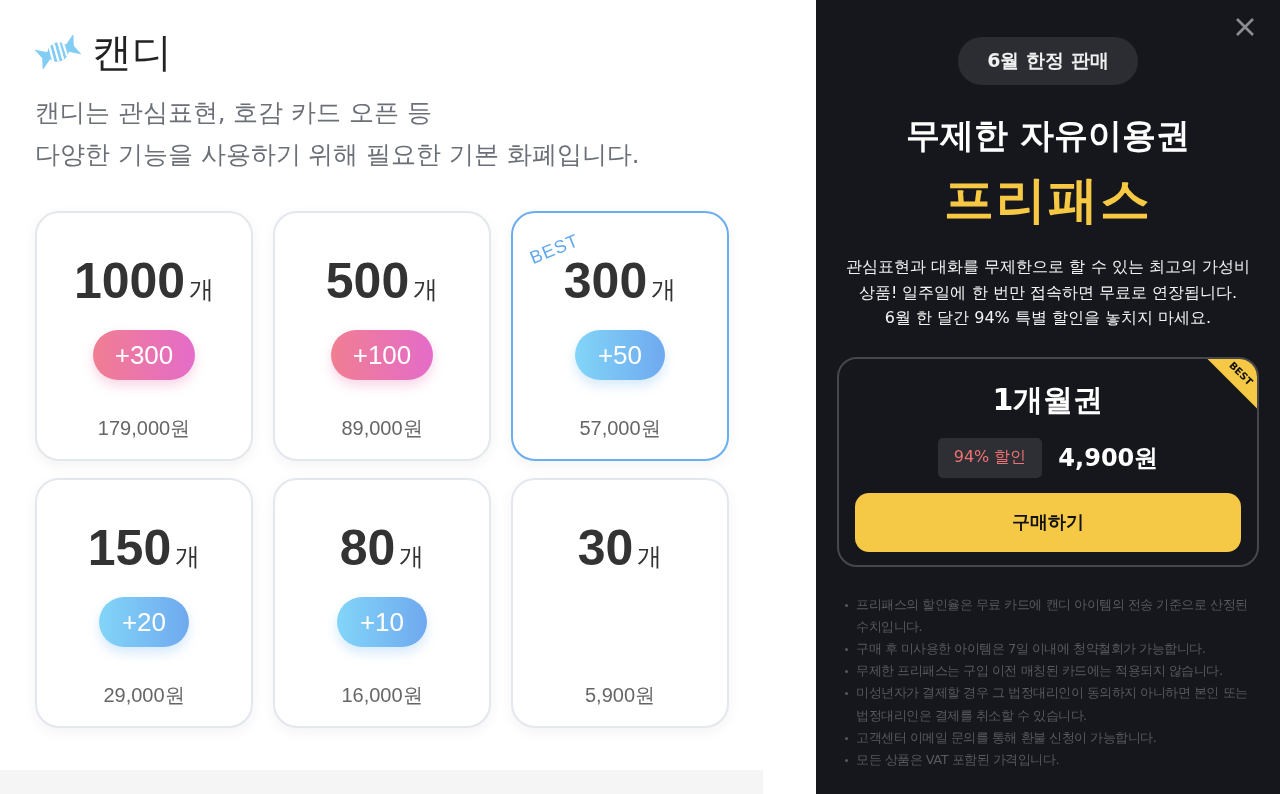 Image resolution: width=1280 pixels, height=794 pixels. I want to click on bonus-badge: +300, so click(144, 355).